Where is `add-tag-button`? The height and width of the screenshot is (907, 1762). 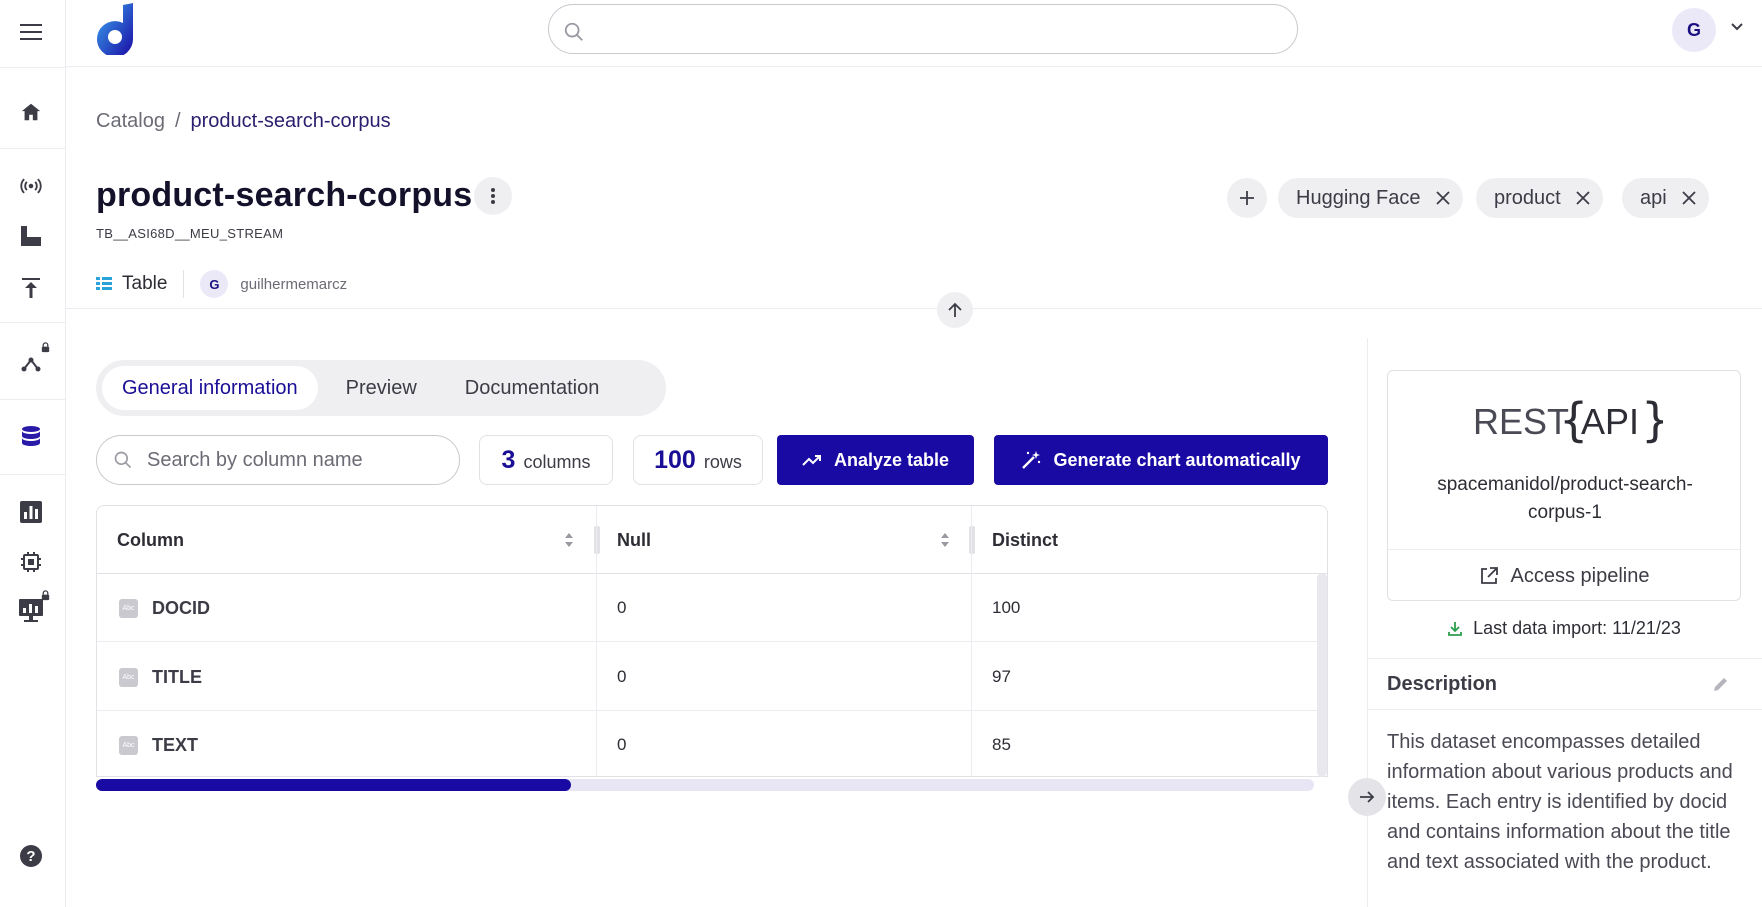
add-tag-button is located at coordinates (1247, 198).